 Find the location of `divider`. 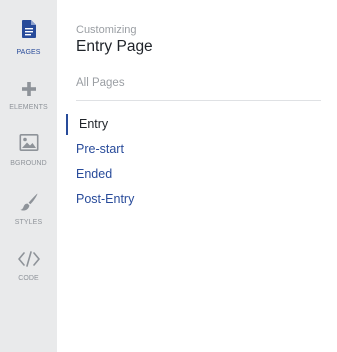

divider is located at coordinates (198, 100).